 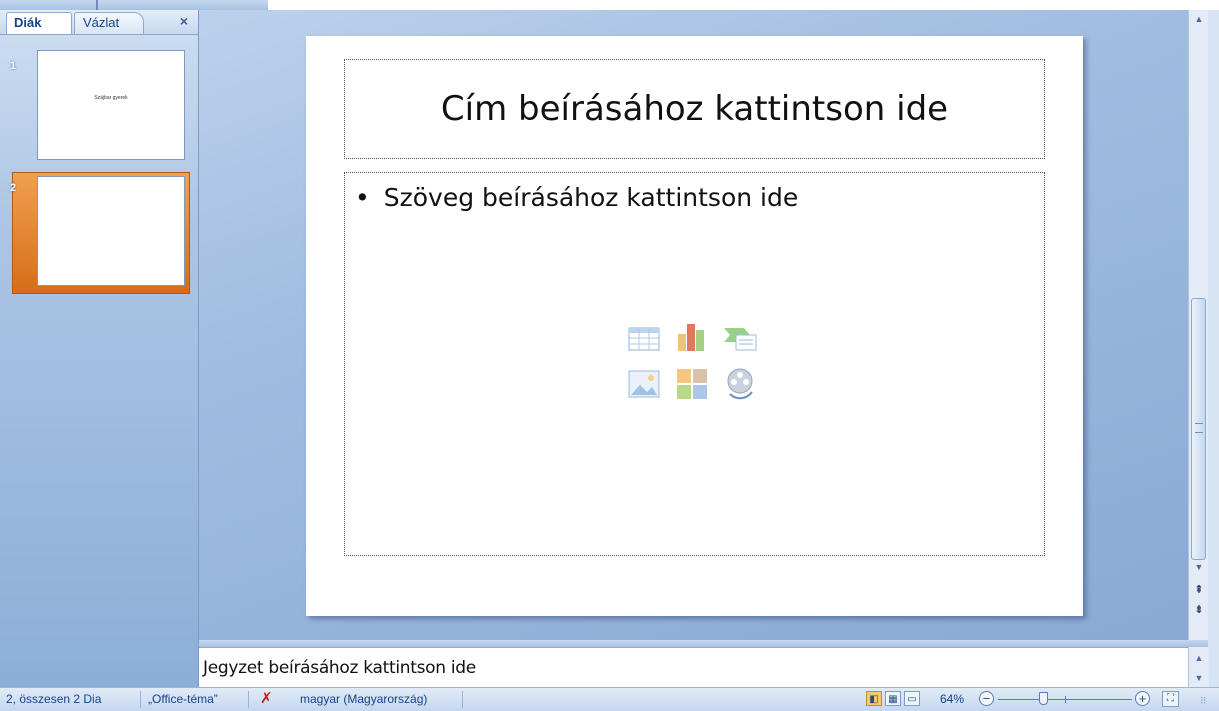 What do you see at coordinates (1199, 567) in the screenshot?
I see `scroll-down-icon: ▼` at bounding box center [1199, 567].